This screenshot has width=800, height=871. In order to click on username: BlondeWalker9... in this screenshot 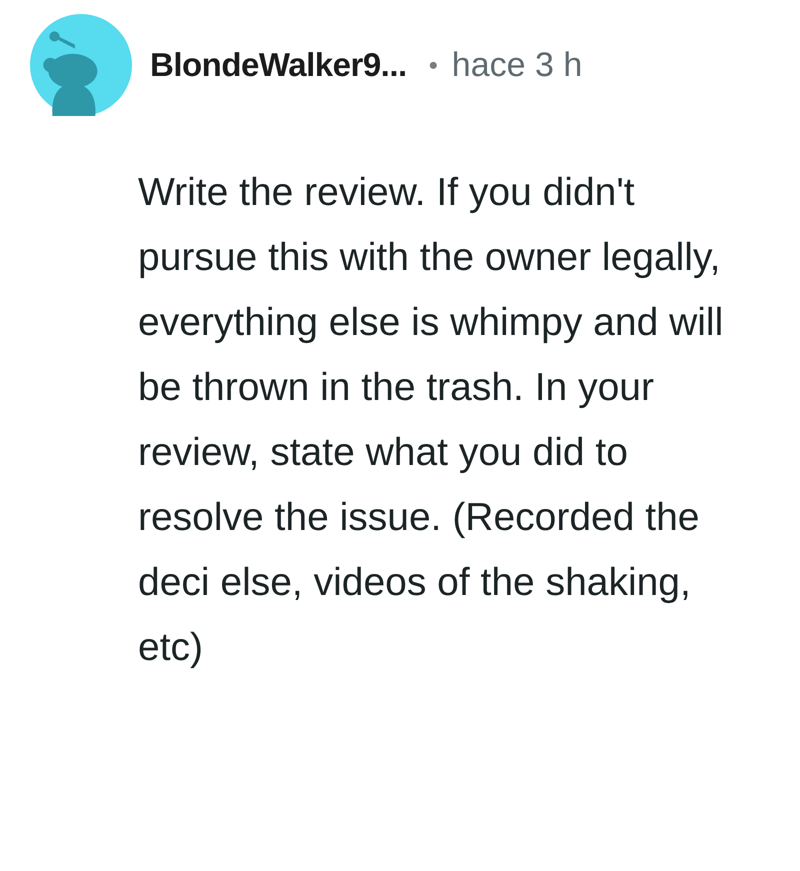, I will do `click(278, 65)`.